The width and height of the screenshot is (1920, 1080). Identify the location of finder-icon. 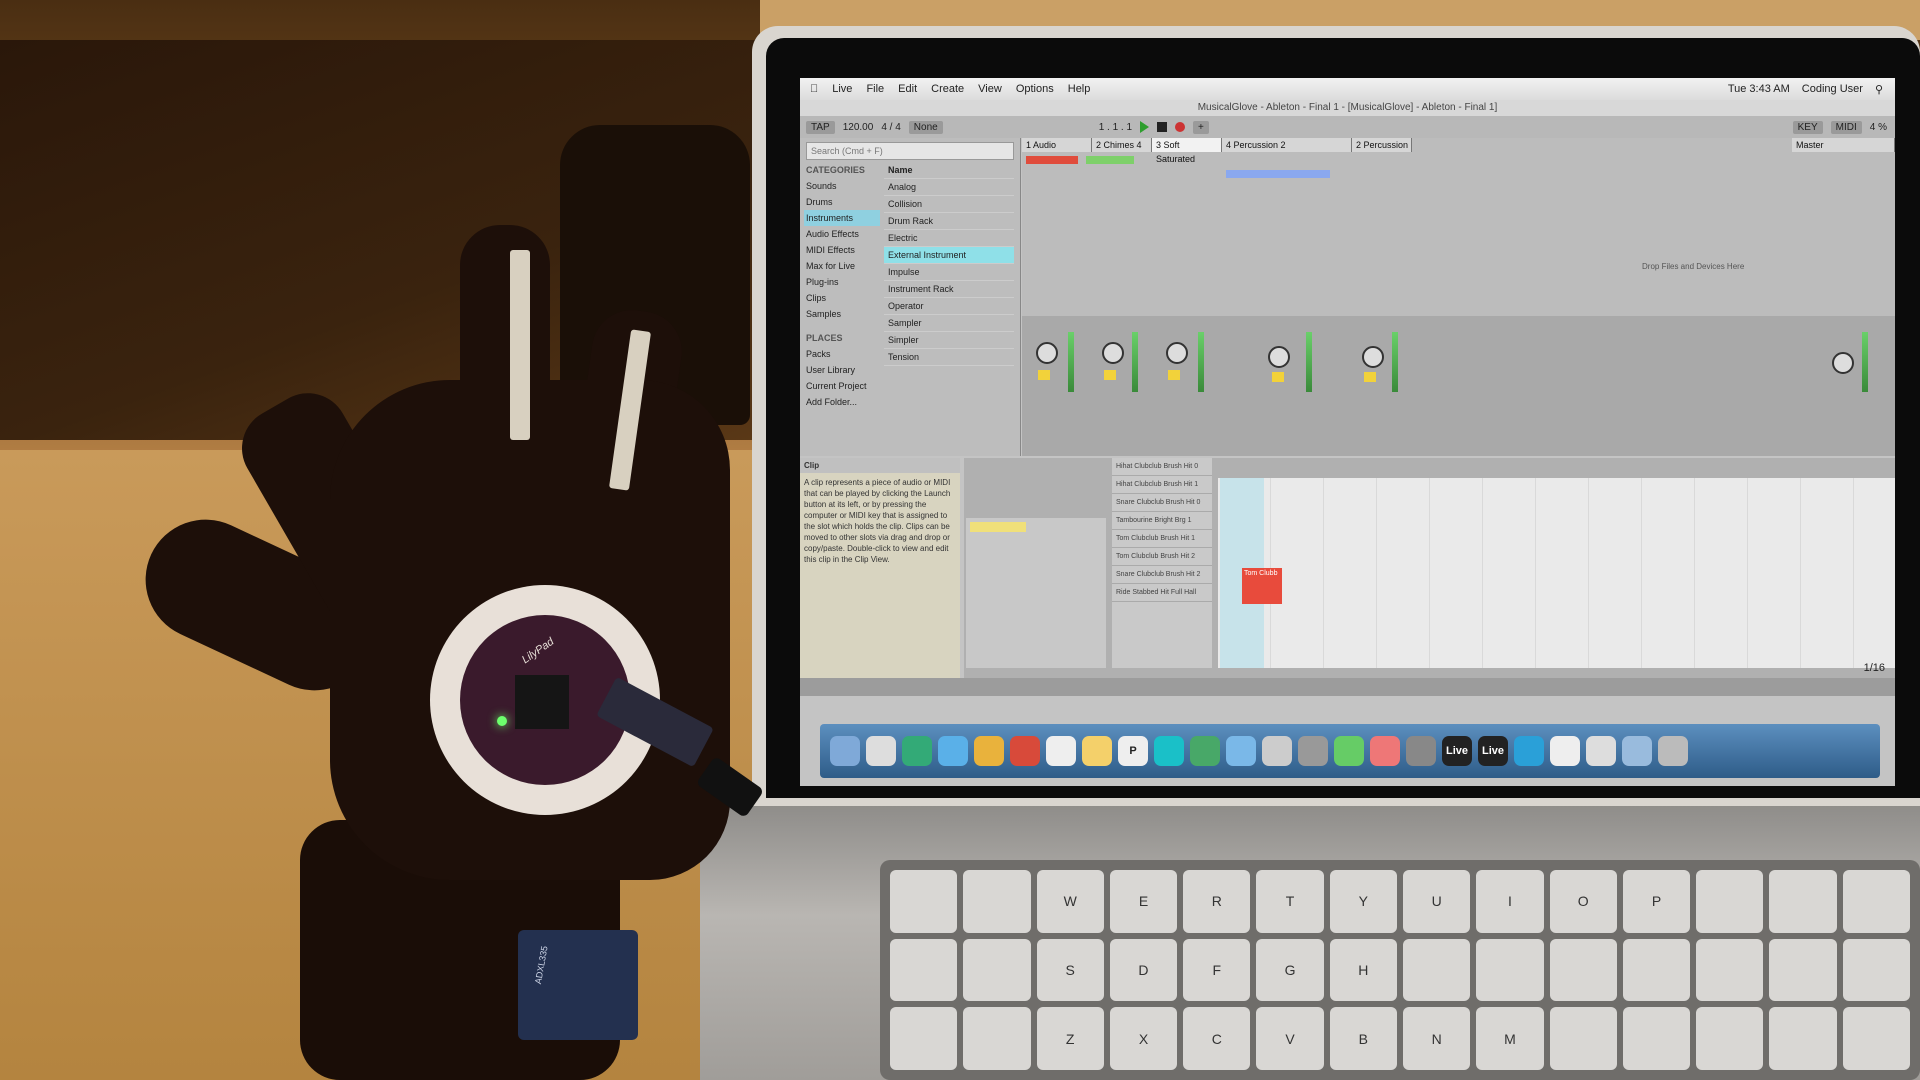
(845, 751).